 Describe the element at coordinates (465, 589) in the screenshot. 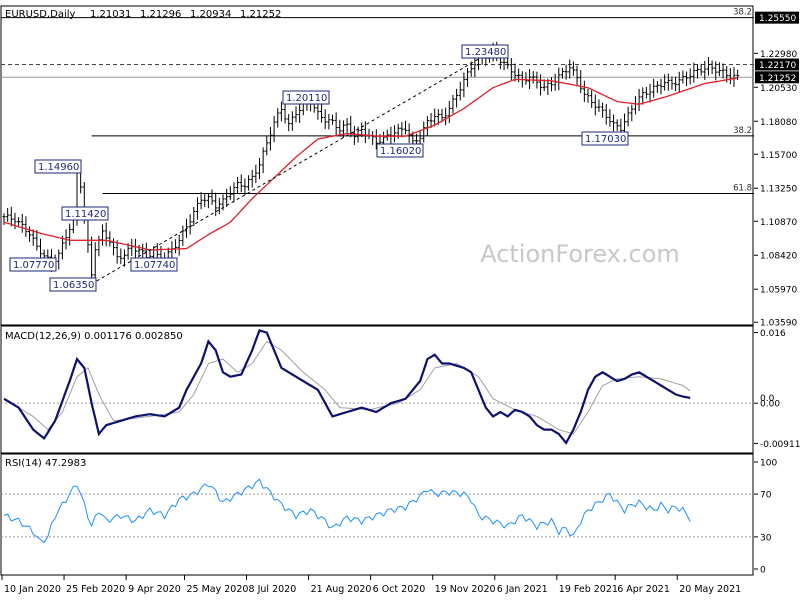

I see `date-tick-label: 19 Nov 2020` at that location.